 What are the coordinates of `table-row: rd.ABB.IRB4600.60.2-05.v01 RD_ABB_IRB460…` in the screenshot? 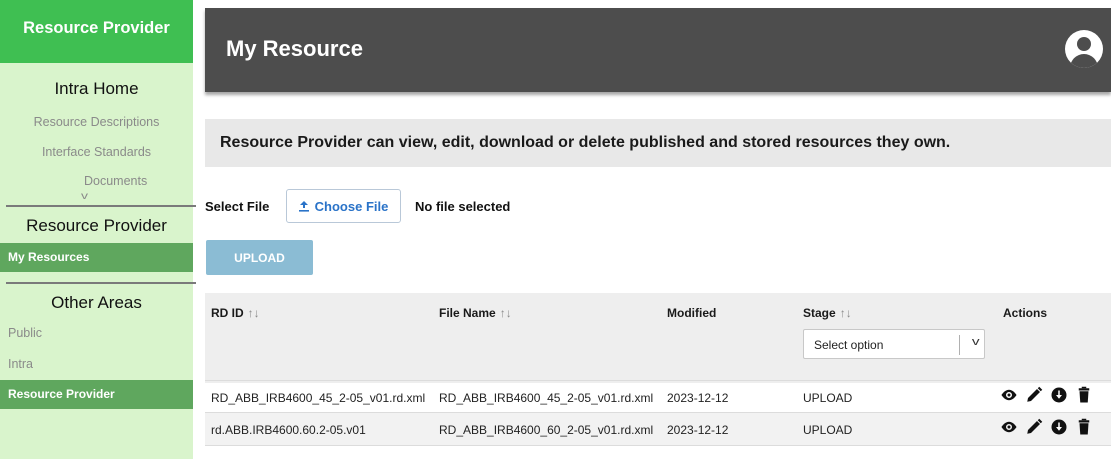 It's located at (658, 429).